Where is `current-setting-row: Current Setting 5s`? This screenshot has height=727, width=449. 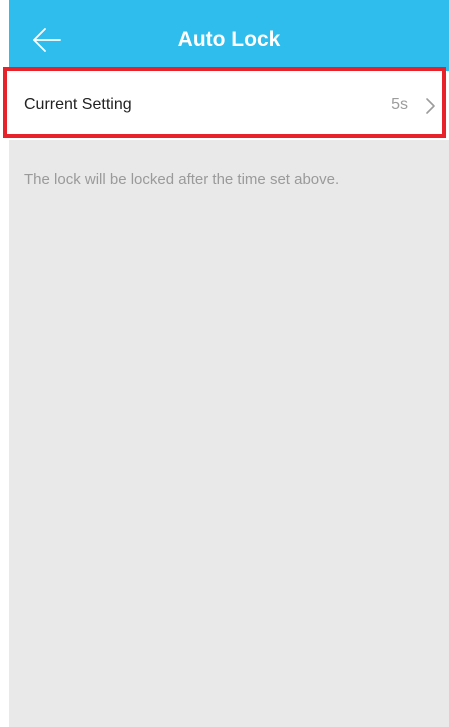 current-setting-row: Current Setting 5s is located at coordinates (229, 105).